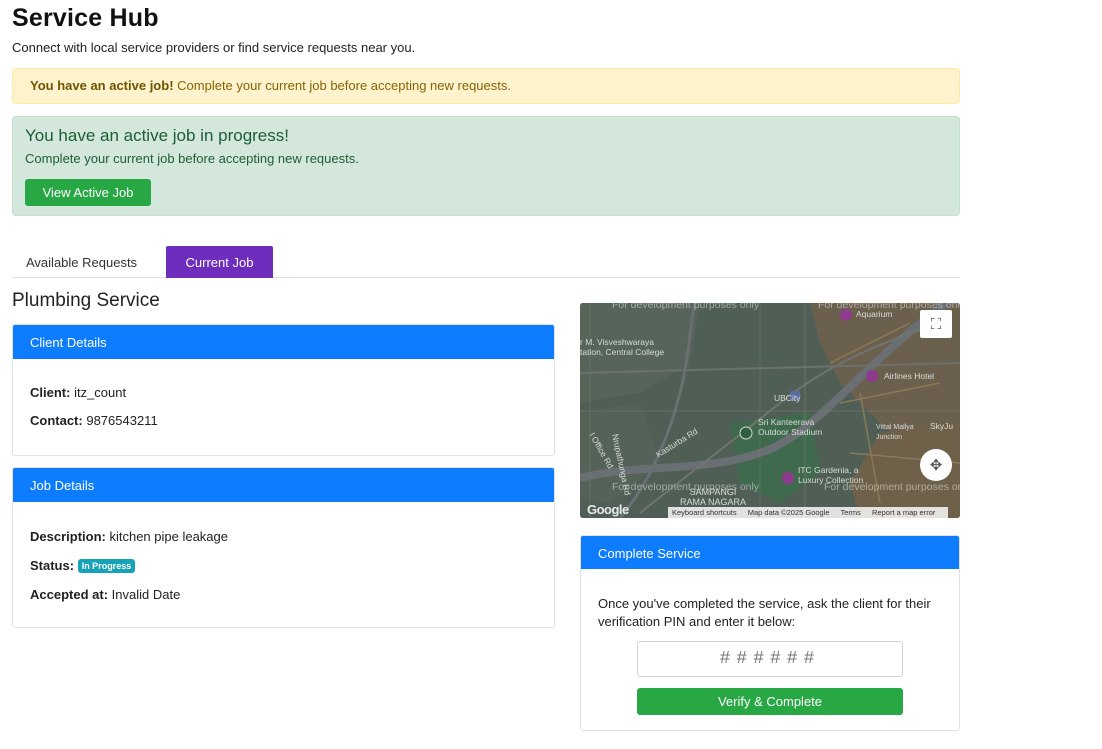  I want to click on status-row: Status: In Progress, so click(283, 565).